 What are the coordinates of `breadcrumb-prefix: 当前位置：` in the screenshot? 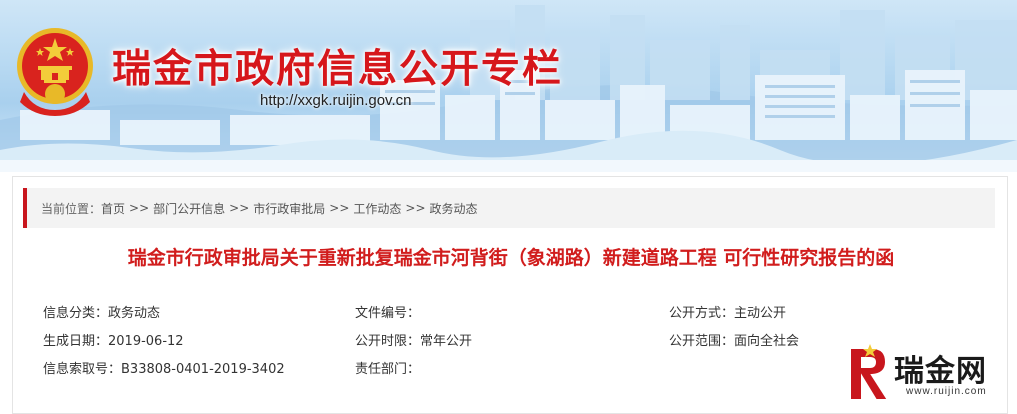 It's located at (71, 208).